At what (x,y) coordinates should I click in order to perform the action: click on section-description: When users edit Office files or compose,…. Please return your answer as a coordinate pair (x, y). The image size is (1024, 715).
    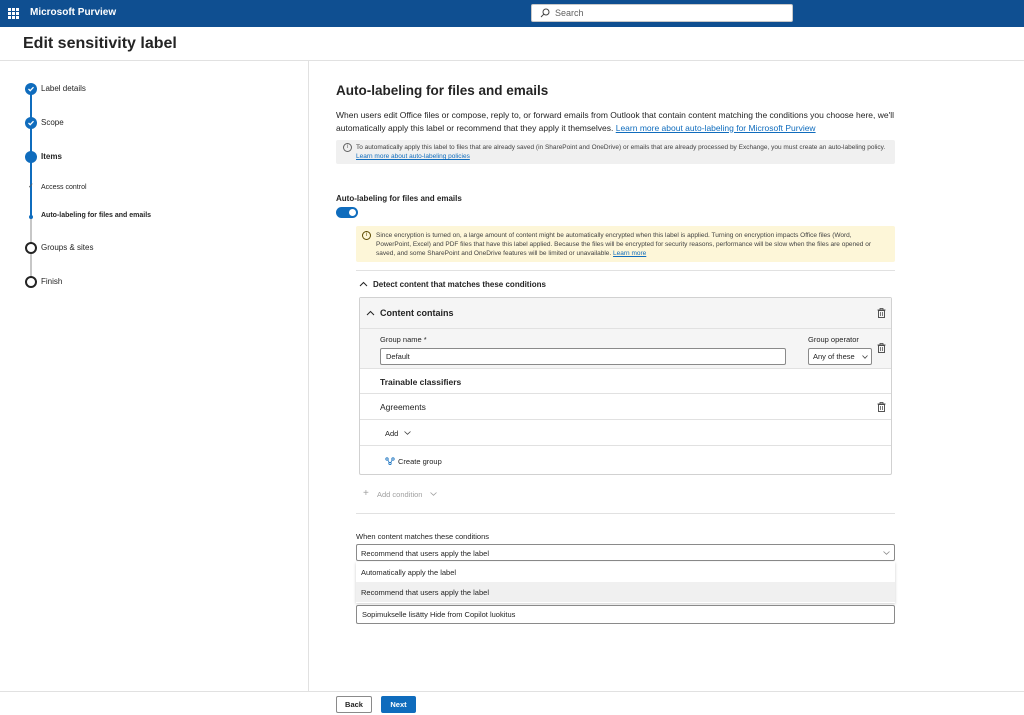
    Looking at the image, I should click on (616, 121).